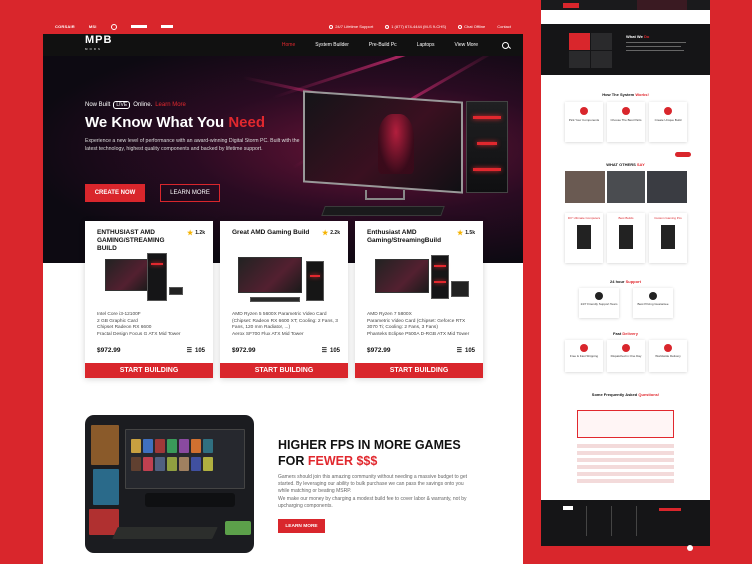 The width and height of the screenshot is (752, 564). What do you see at coordinates (505, 45) in the screenshot?
I see `search-icon` at bounding box center [505, 45].